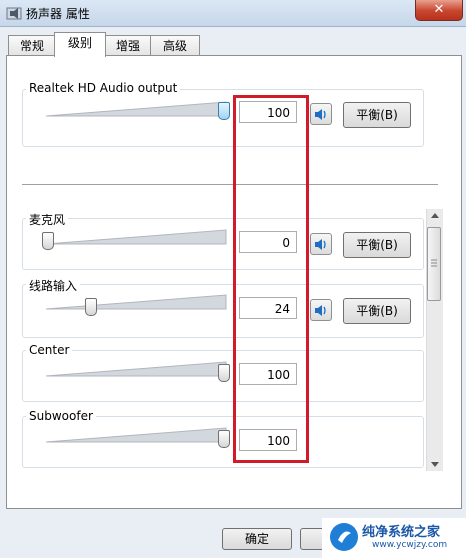 This screenshot has width=466, height=558. Describe the element at coordinates (230, 184) in the screenshot. I see `separator` at that location.